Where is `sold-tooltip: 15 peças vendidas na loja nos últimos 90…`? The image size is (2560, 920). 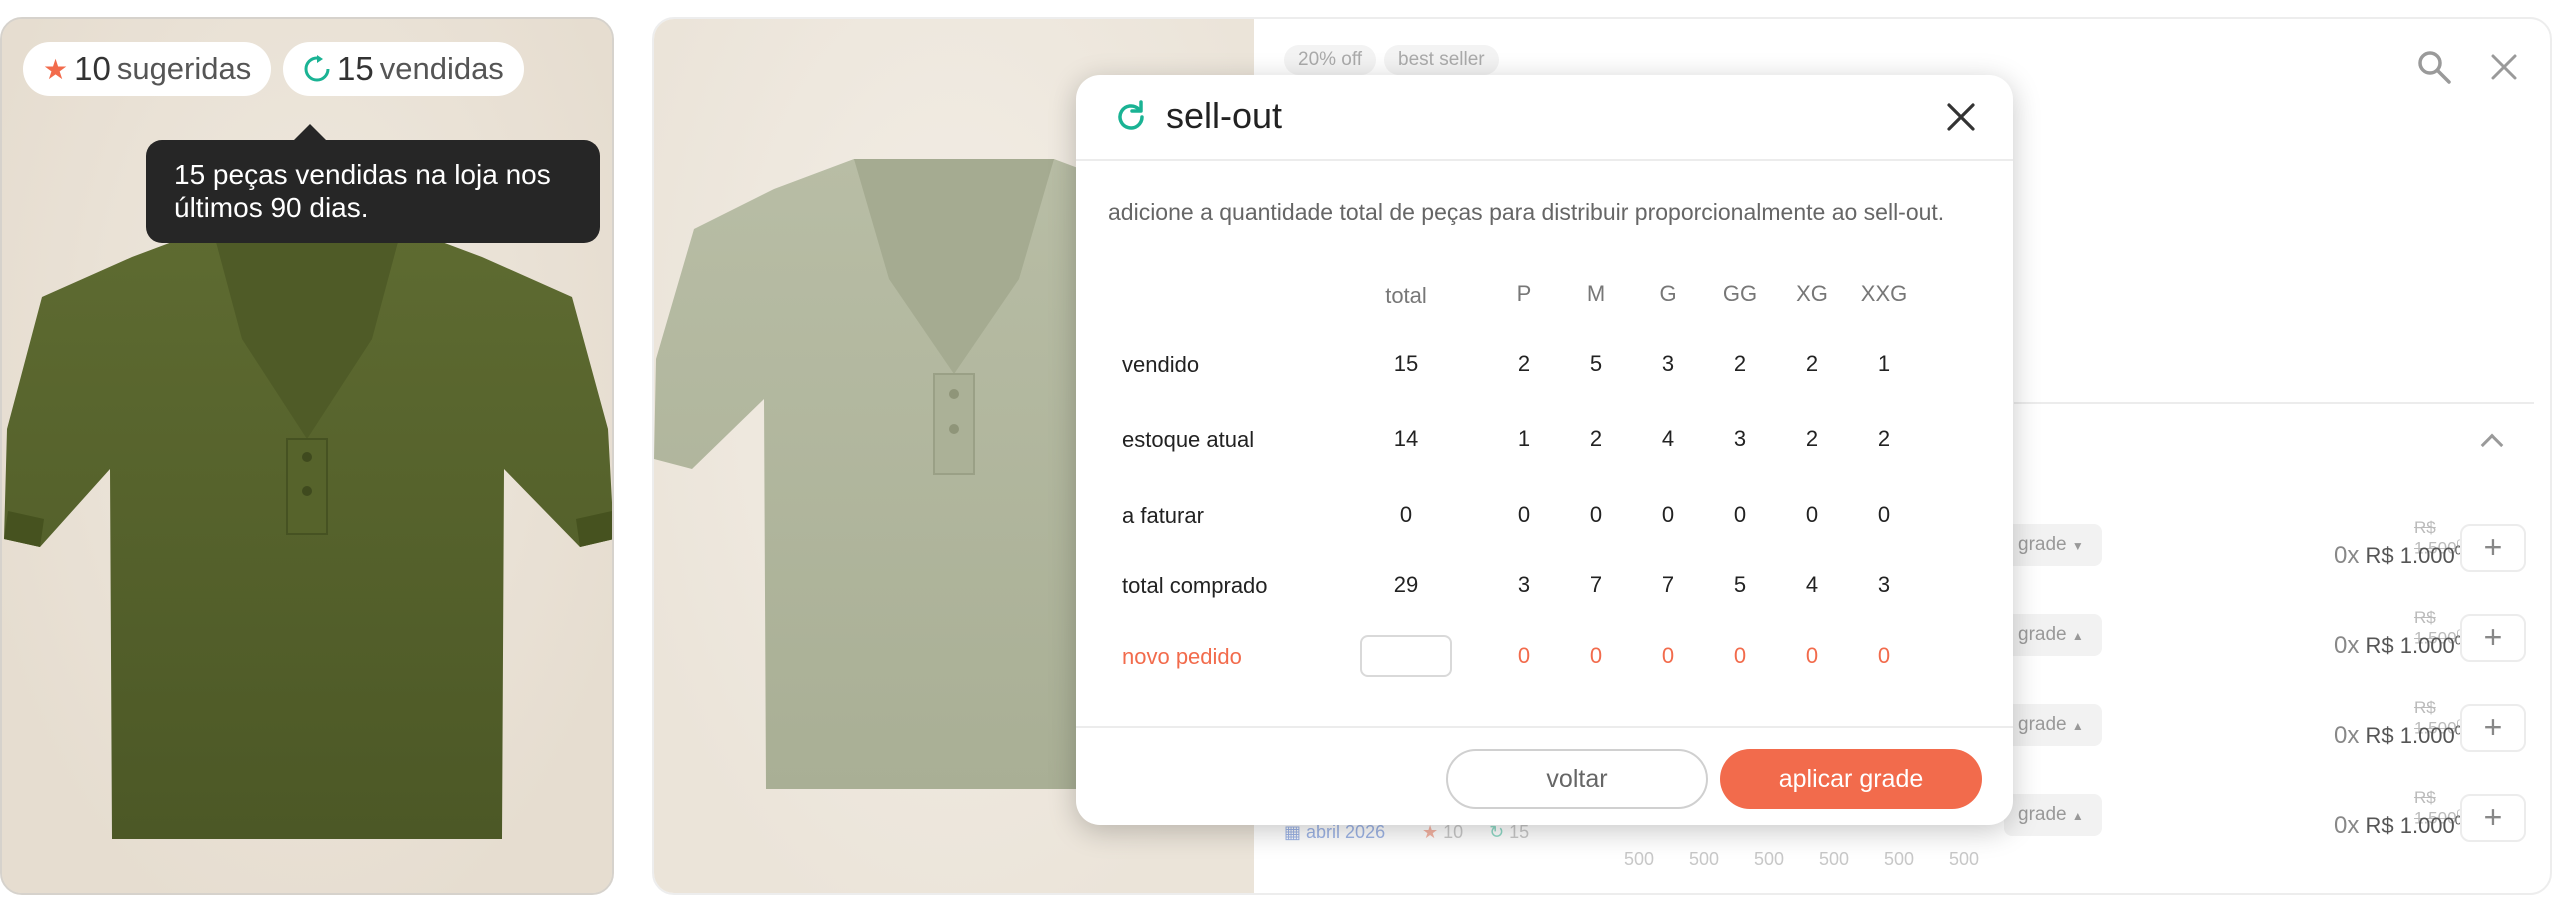 sold-tooltip: 15 peças vendidas na loja nos últimos 90… is located at coordinates (373, 183).